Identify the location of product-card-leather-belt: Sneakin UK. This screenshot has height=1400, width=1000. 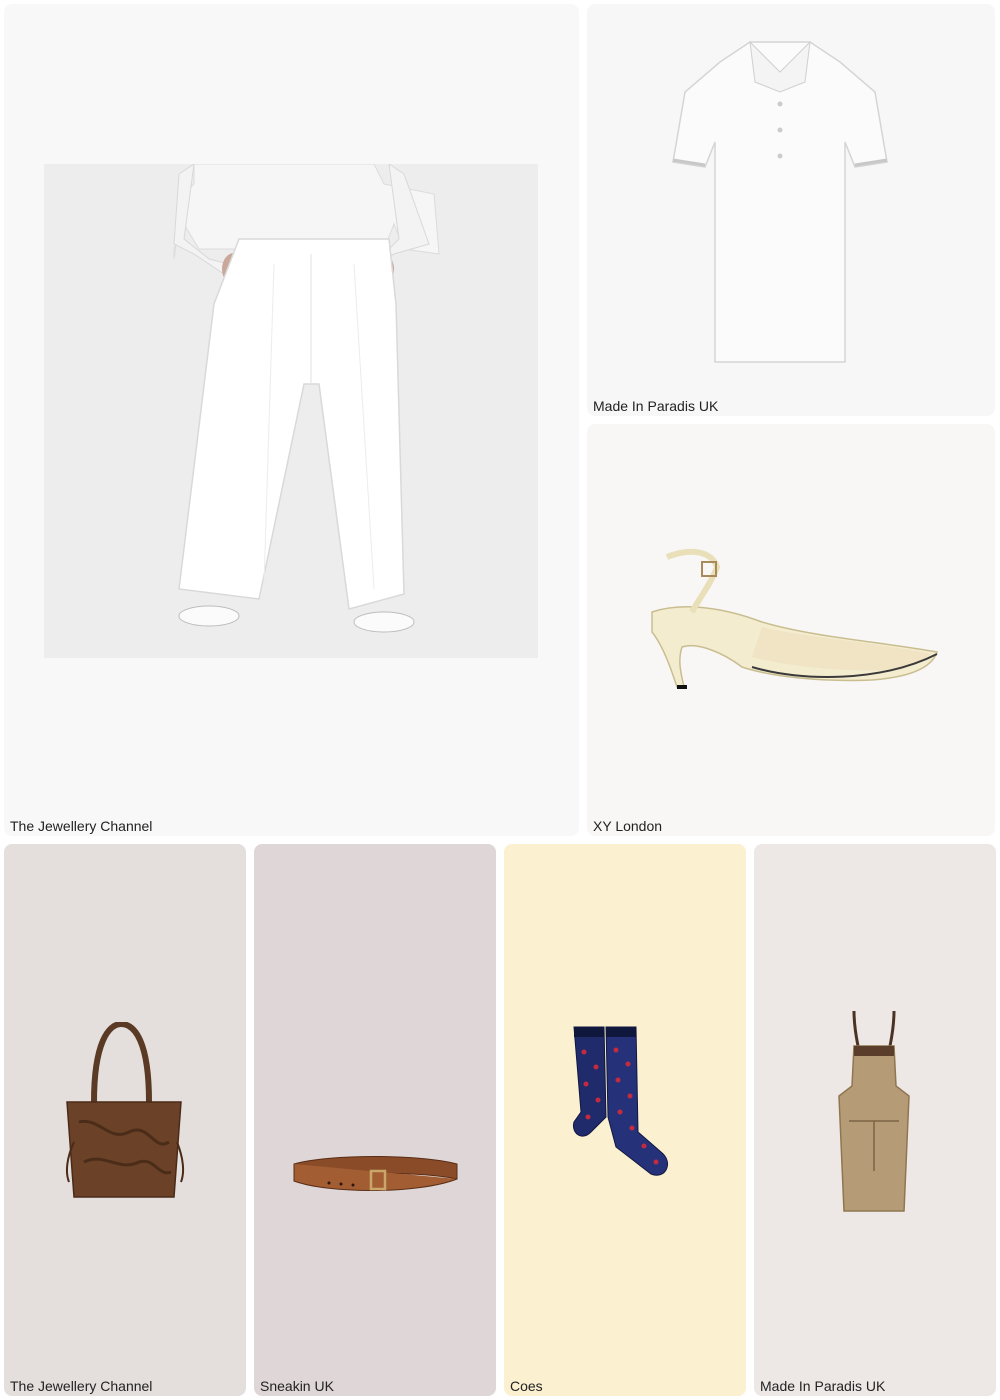
(375, 1120).